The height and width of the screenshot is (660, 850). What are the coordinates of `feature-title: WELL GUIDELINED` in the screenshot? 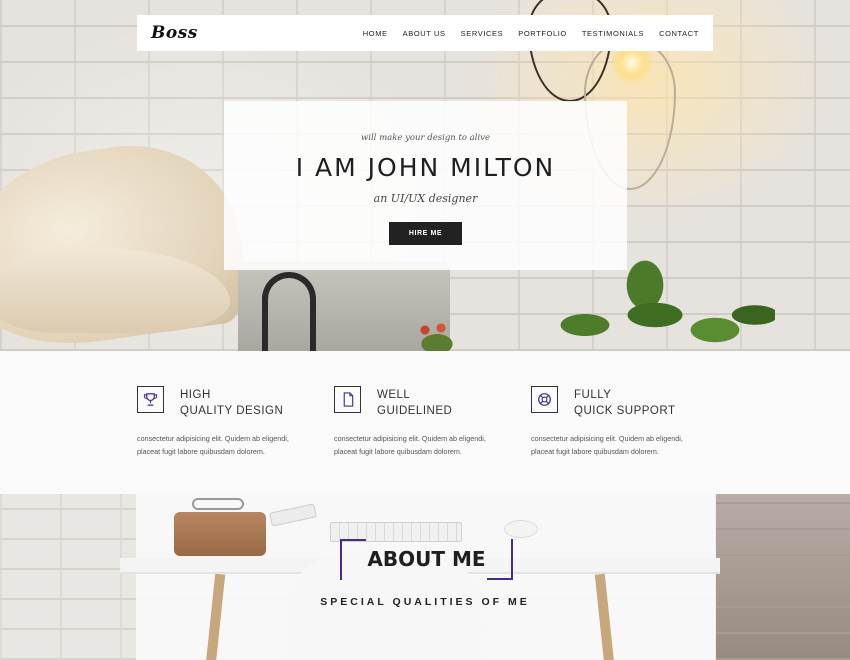 It's located at (415, 403).